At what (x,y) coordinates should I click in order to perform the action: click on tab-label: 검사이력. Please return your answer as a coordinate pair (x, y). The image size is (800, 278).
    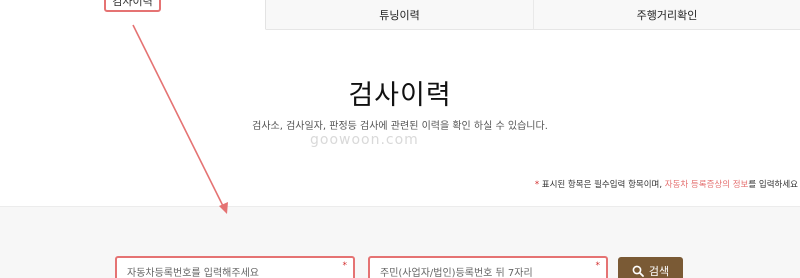
    Looking at the image, I should click on (132, 6).